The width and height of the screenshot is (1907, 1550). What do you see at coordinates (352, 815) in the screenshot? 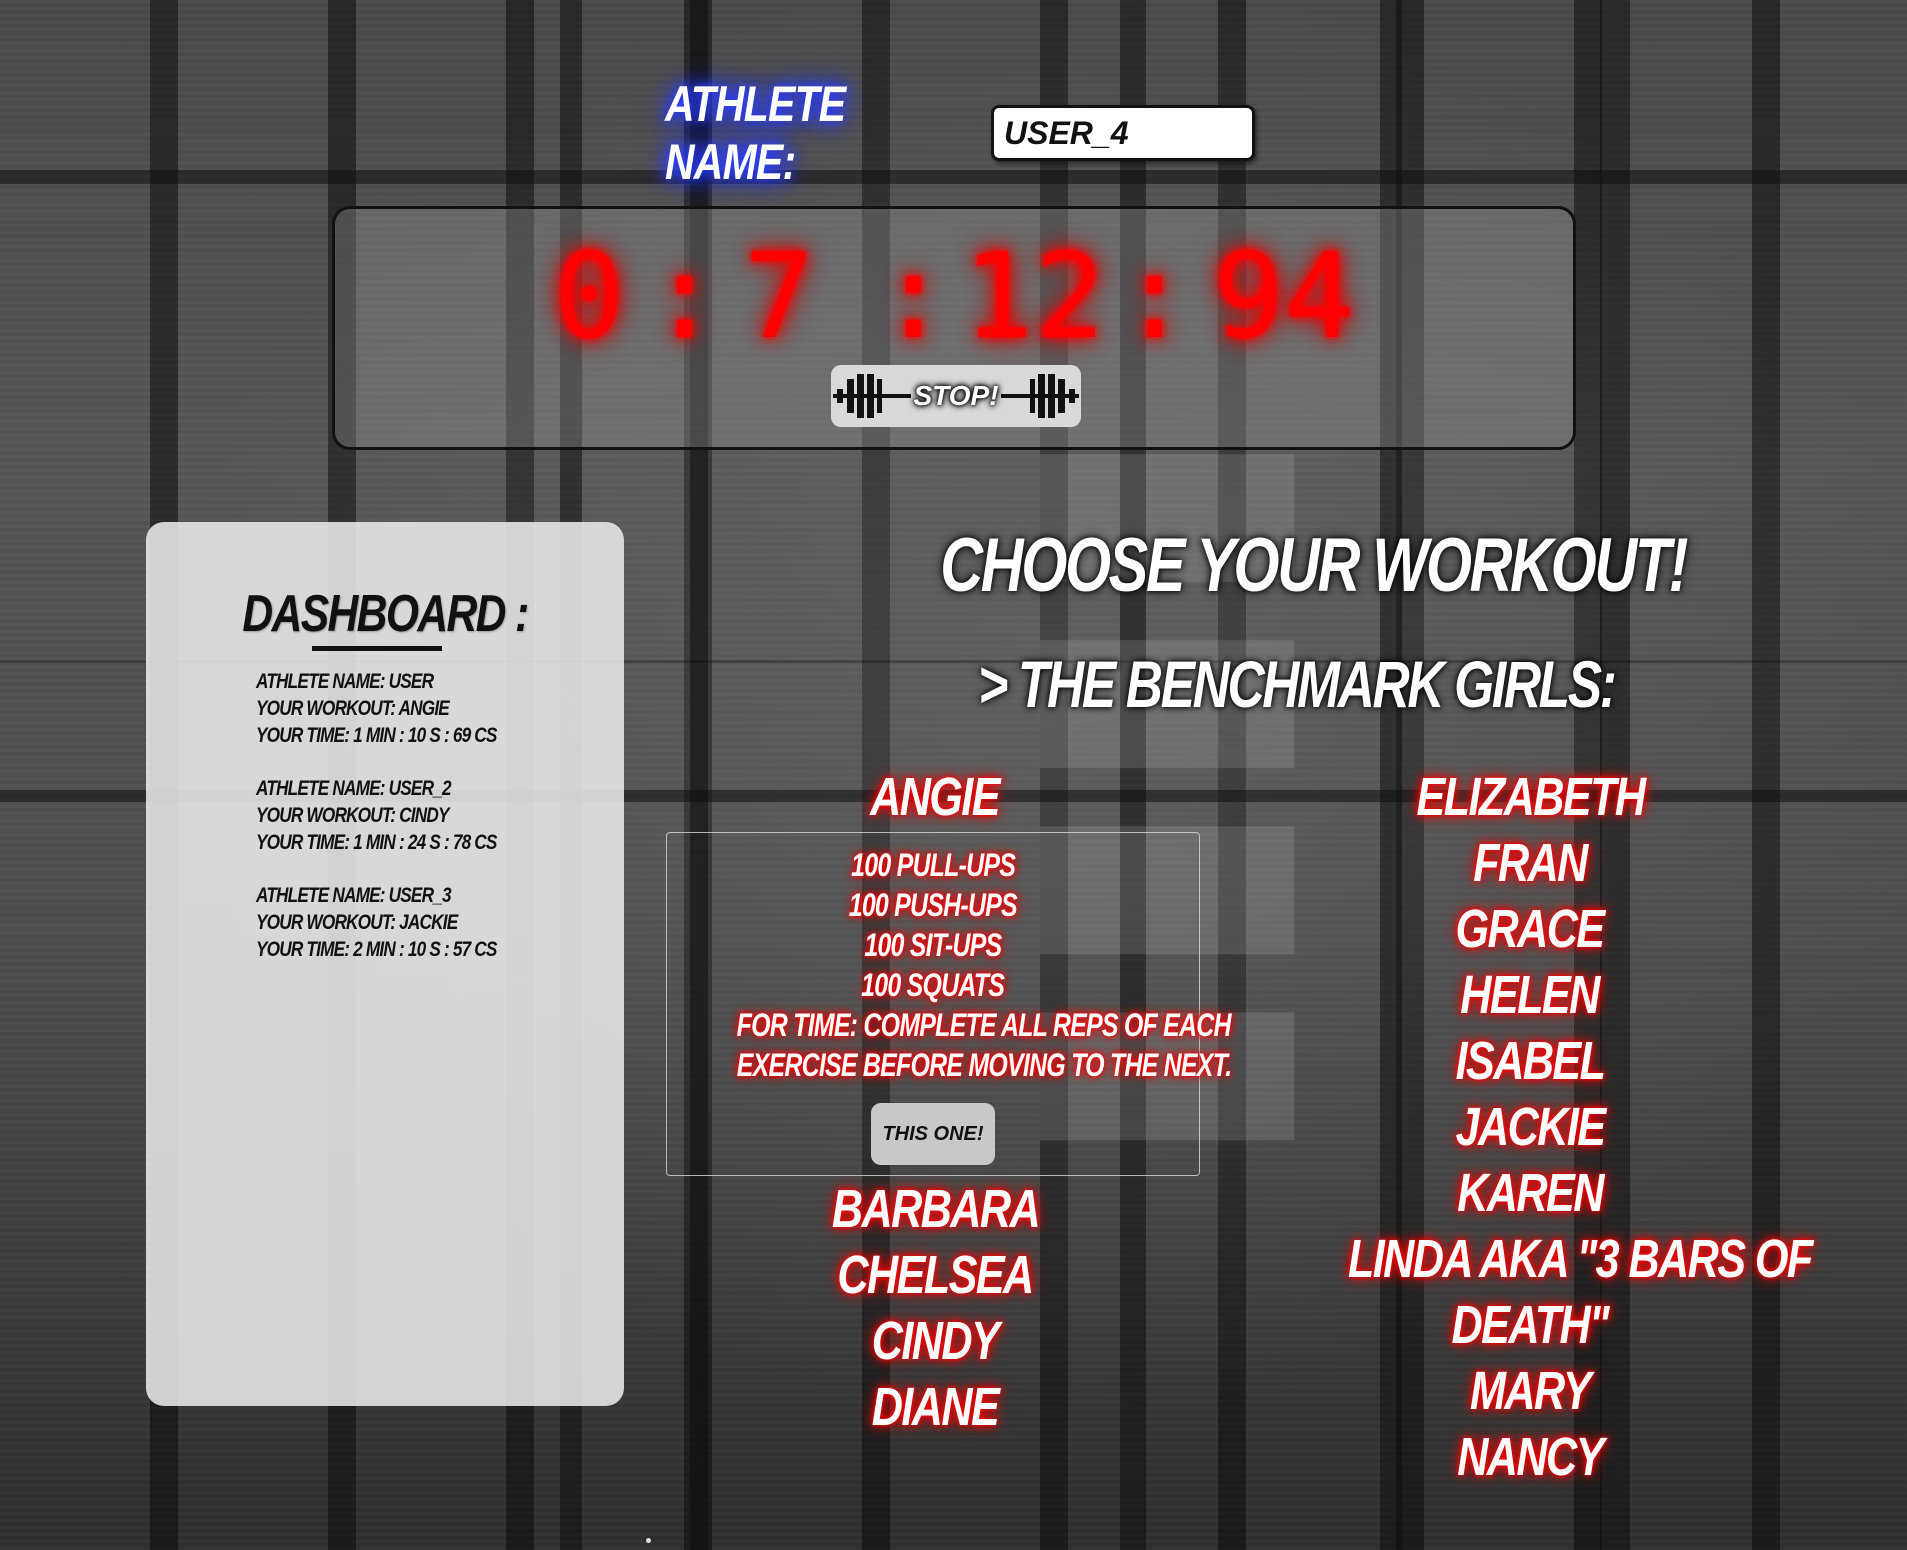
I see `entry-workout: YOUR WORKOUT: CINDY` at bounding box center [352, 815].